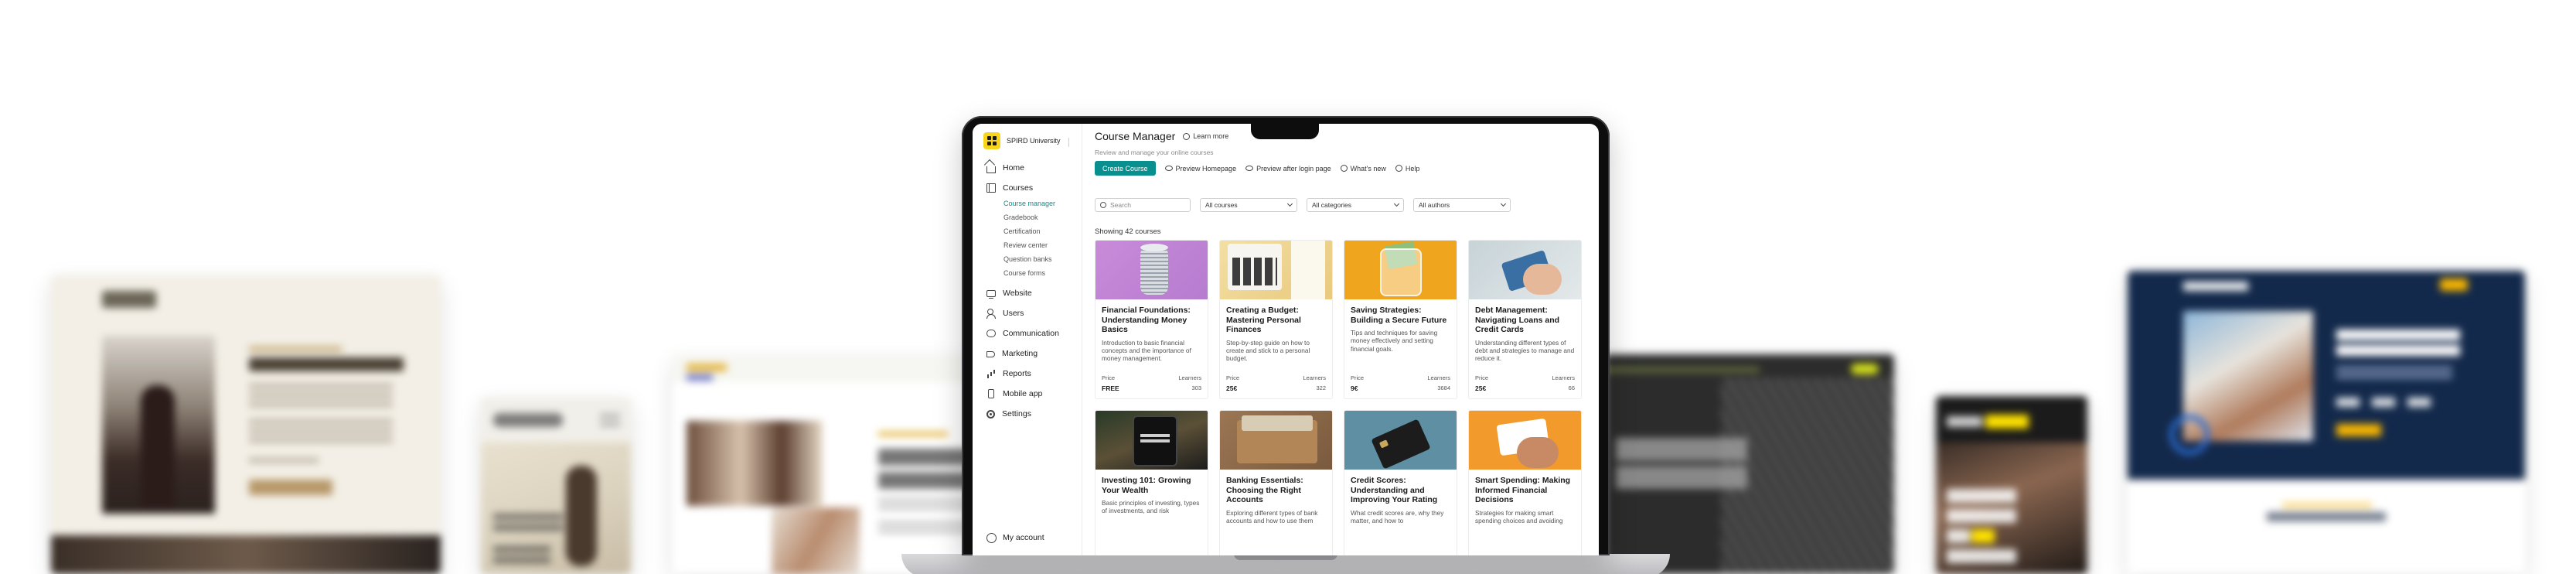 The image size is (2576, 574). Describe the element at coordinates (1019, 188) in the screenshot. I see `sidebar-item-label: Courses` at that location.